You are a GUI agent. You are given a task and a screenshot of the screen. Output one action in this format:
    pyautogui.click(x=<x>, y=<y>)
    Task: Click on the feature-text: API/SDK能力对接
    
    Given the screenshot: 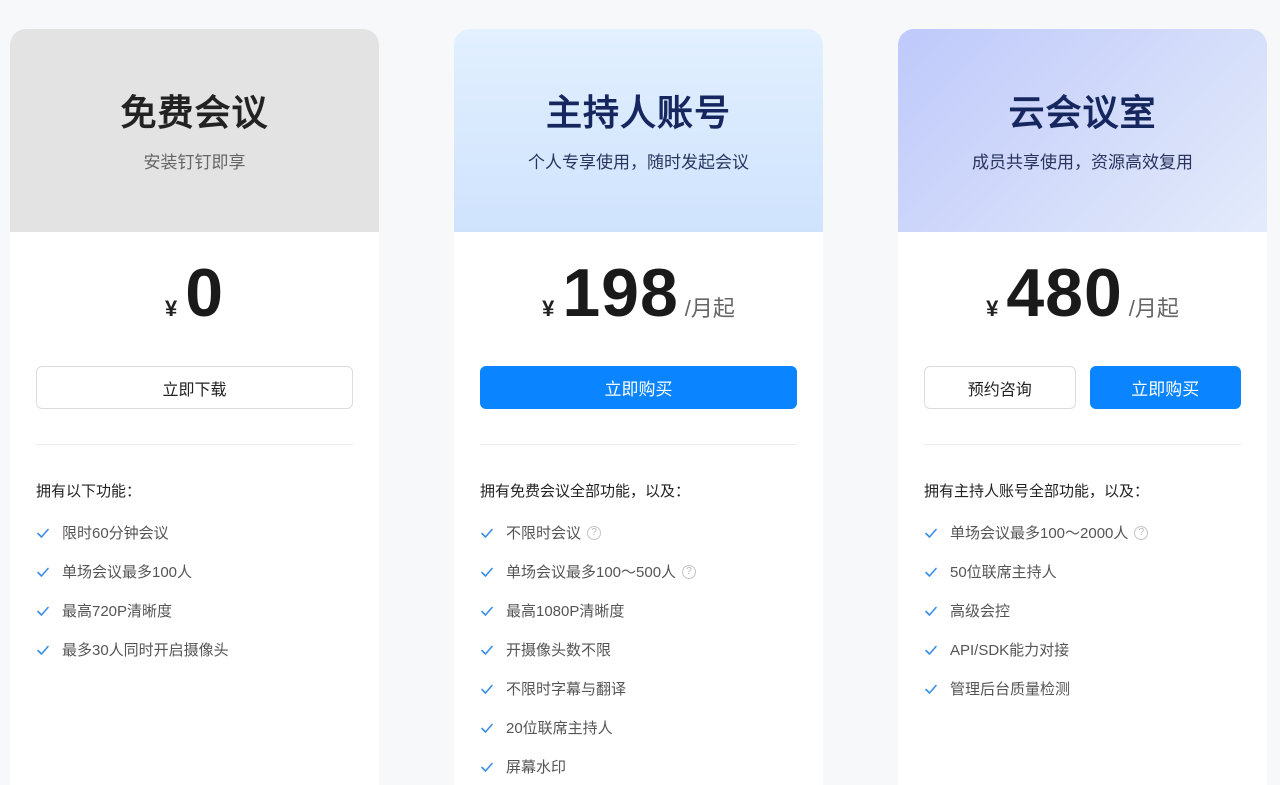 What is the action you would take?
    pyautogui.click(x=1010, y=650)
    